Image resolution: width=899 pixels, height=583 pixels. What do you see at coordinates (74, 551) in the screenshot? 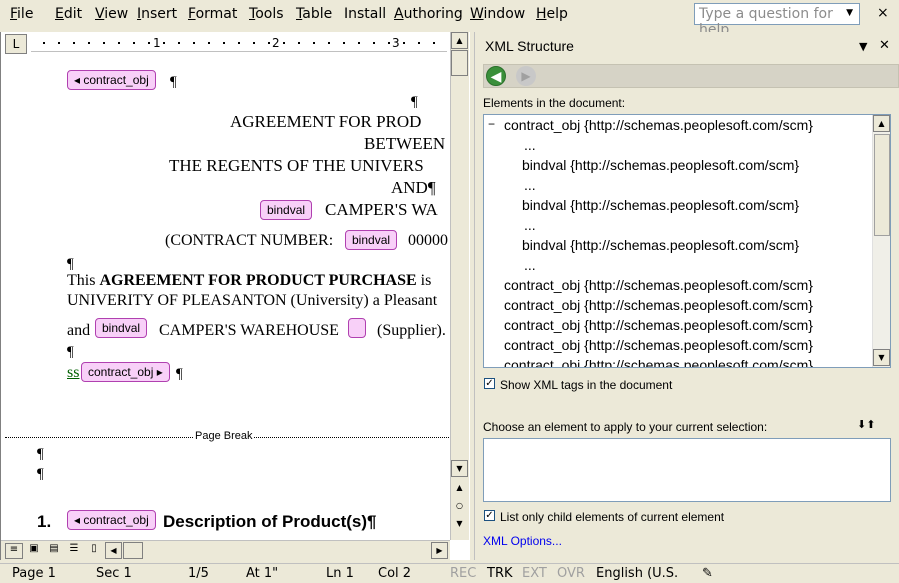
I see `outline-view-icon: ☰` at bounding box center [74, 551].